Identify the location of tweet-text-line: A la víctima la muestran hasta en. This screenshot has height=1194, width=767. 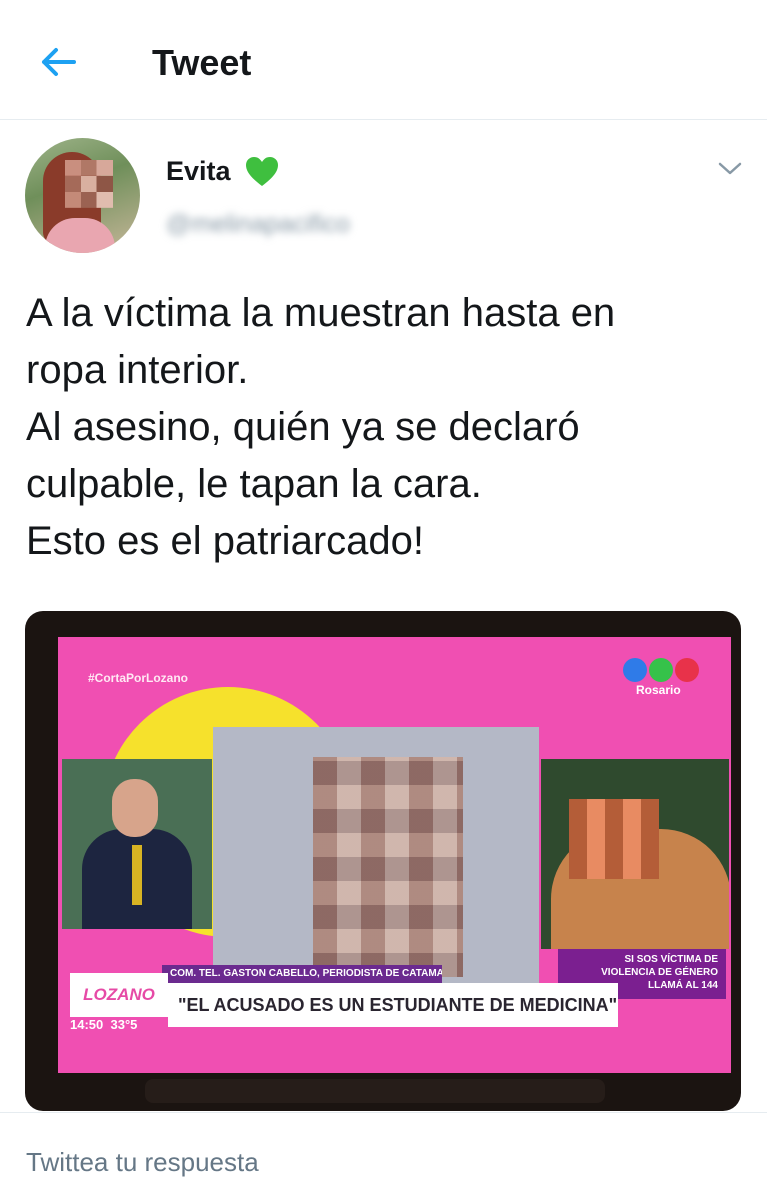
(321, 313).